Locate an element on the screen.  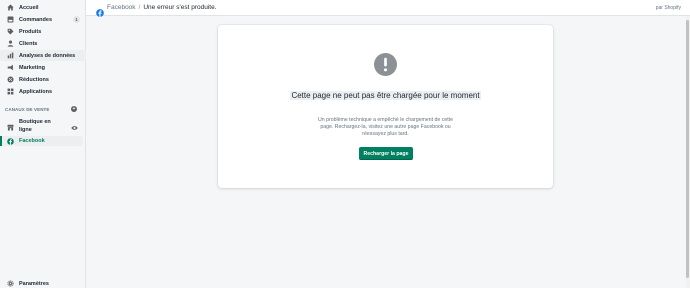
facebook-logo-icon is located at coordinates (100, 10).